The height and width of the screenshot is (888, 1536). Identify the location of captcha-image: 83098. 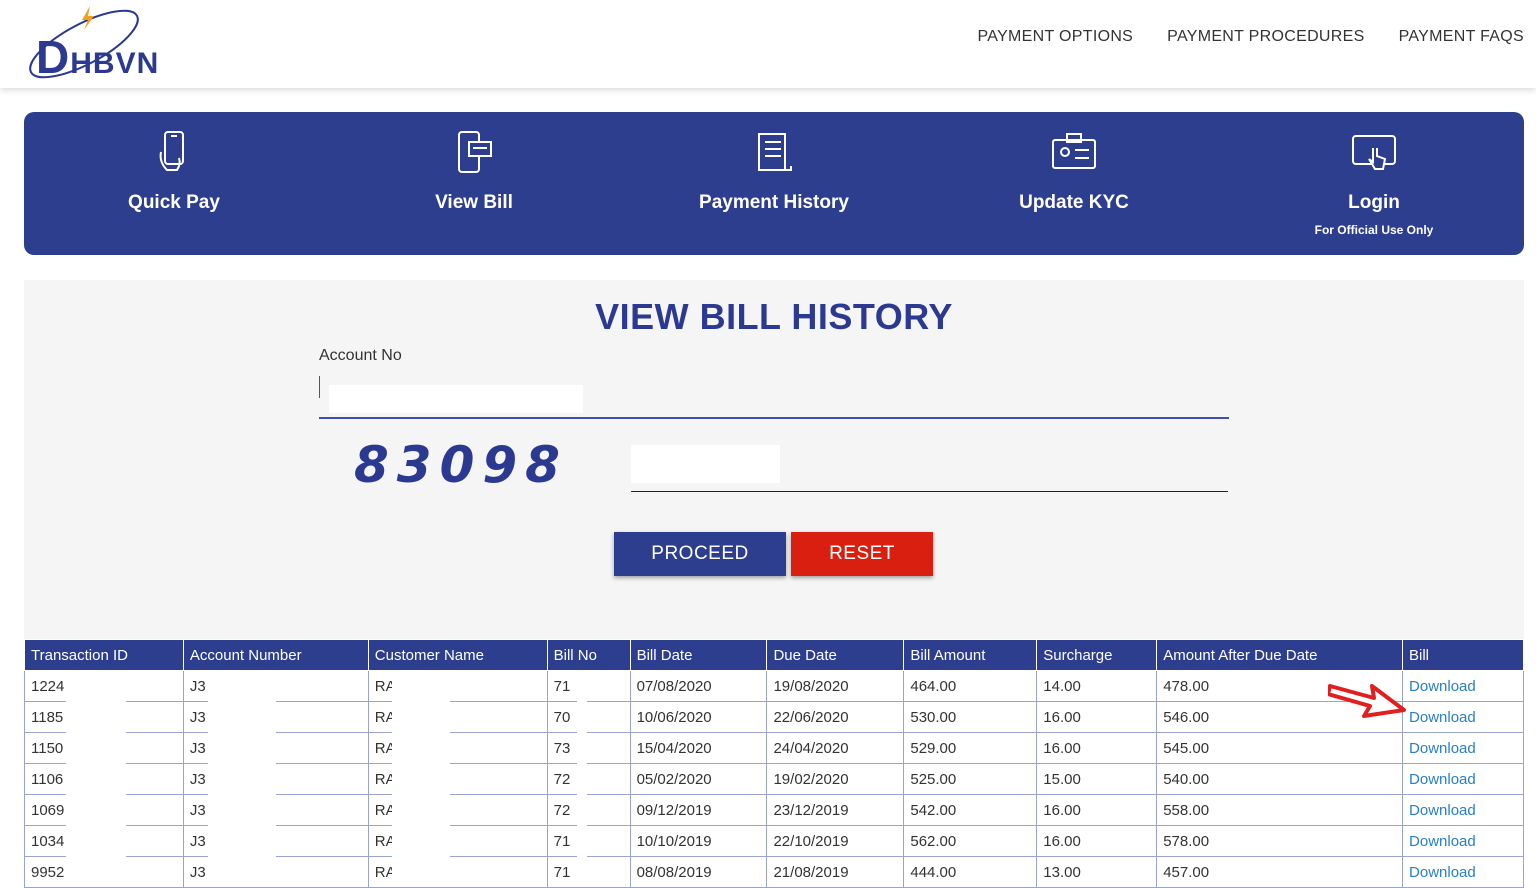
(461, 465).